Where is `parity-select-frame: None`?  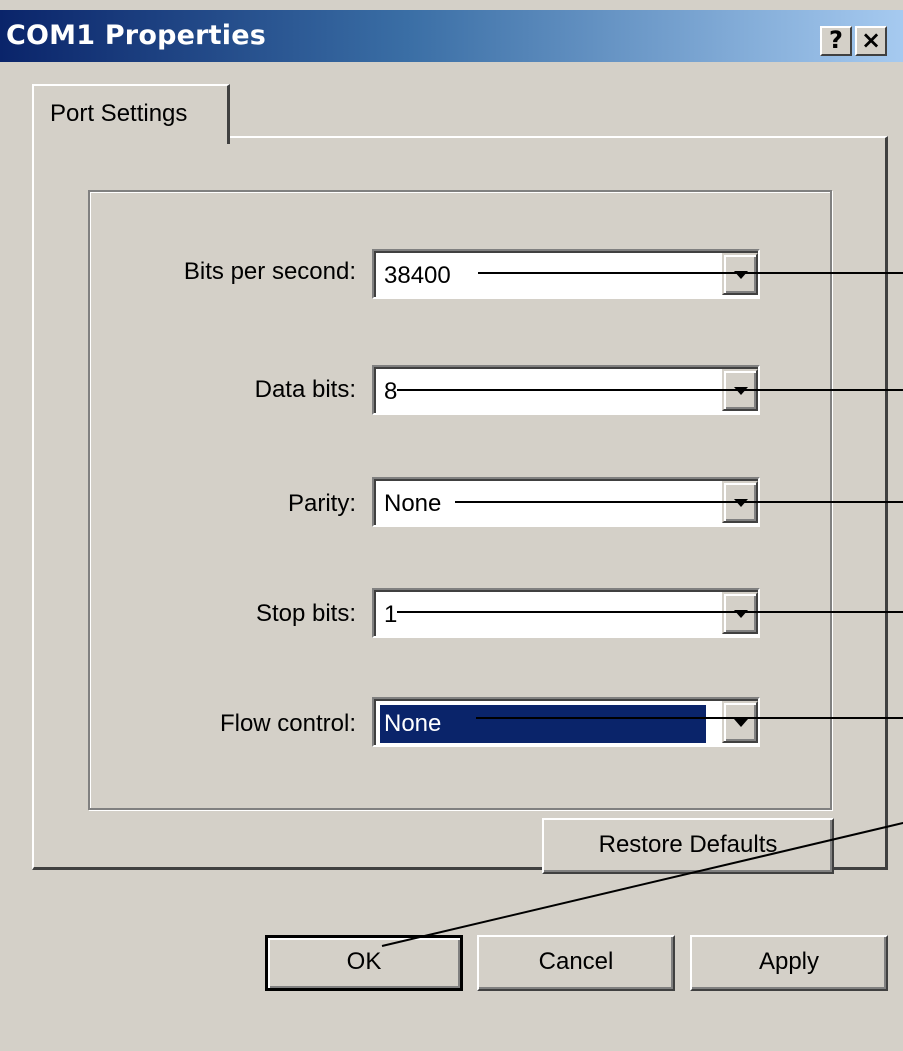 parity-select-frame: None is located at coordinates (566, 502).